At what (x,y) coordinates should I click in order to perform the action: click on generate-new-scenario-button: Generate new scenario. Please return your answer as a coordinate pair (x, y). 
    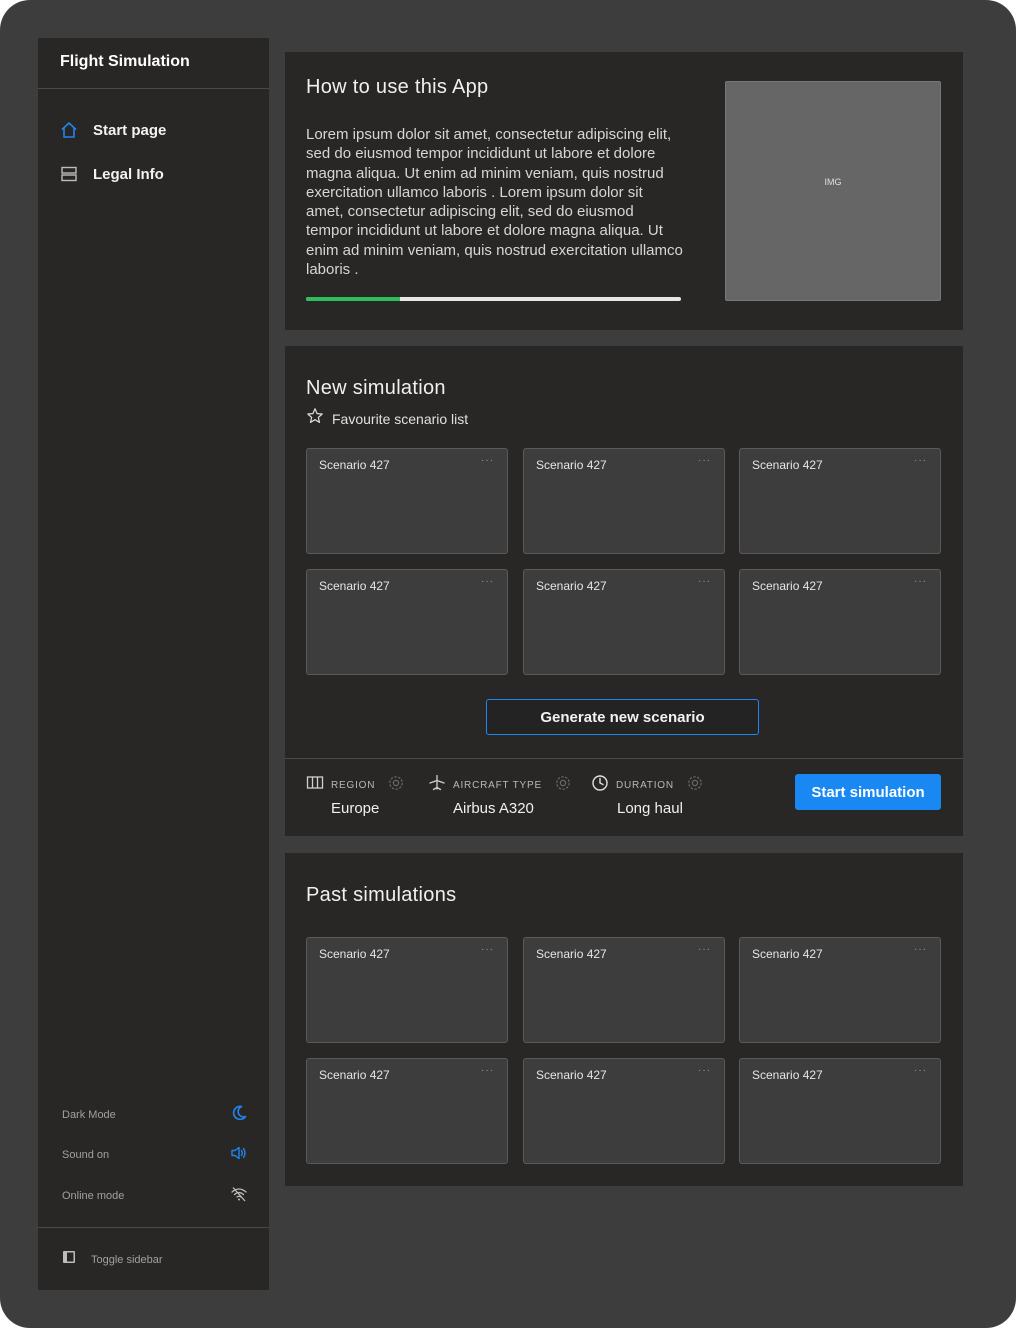
    Looking at the image, I should click on (622, 717).